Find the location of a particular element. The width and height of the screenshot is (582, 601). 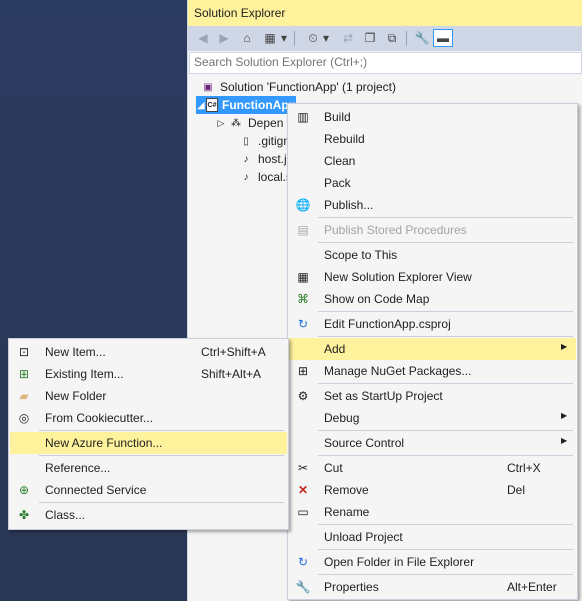

search-box is located at coordinates (385, 63).